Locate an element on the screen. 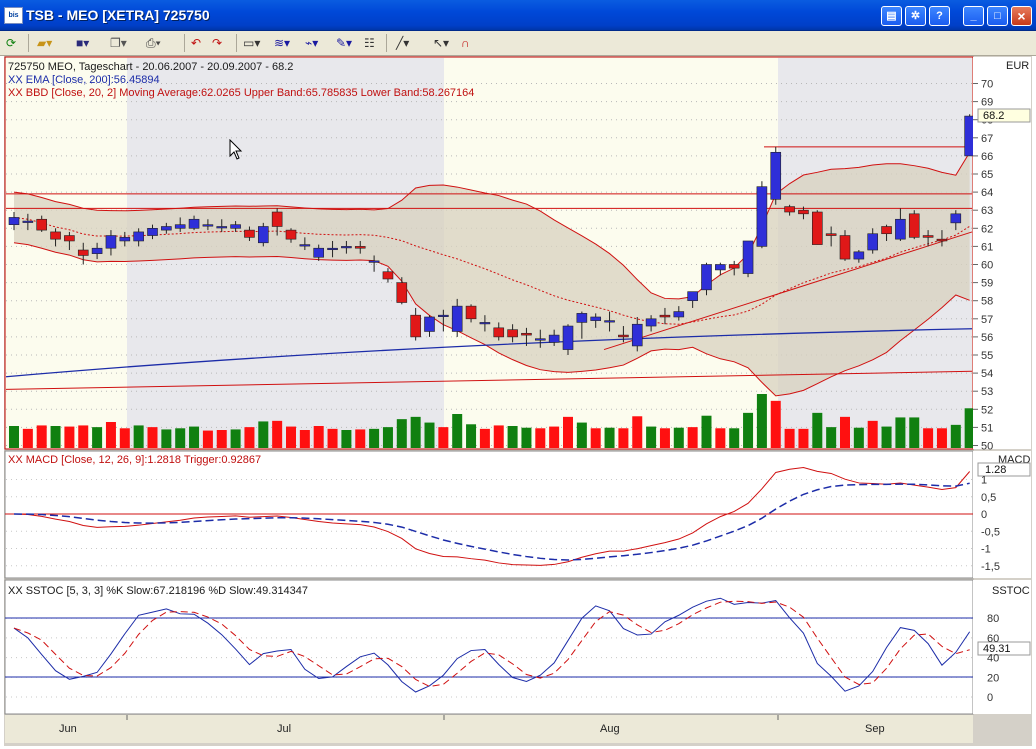 This screenshot has width=1036, height=749. indicator-settings-icon: ✲ is located at coordinates (915, 16).